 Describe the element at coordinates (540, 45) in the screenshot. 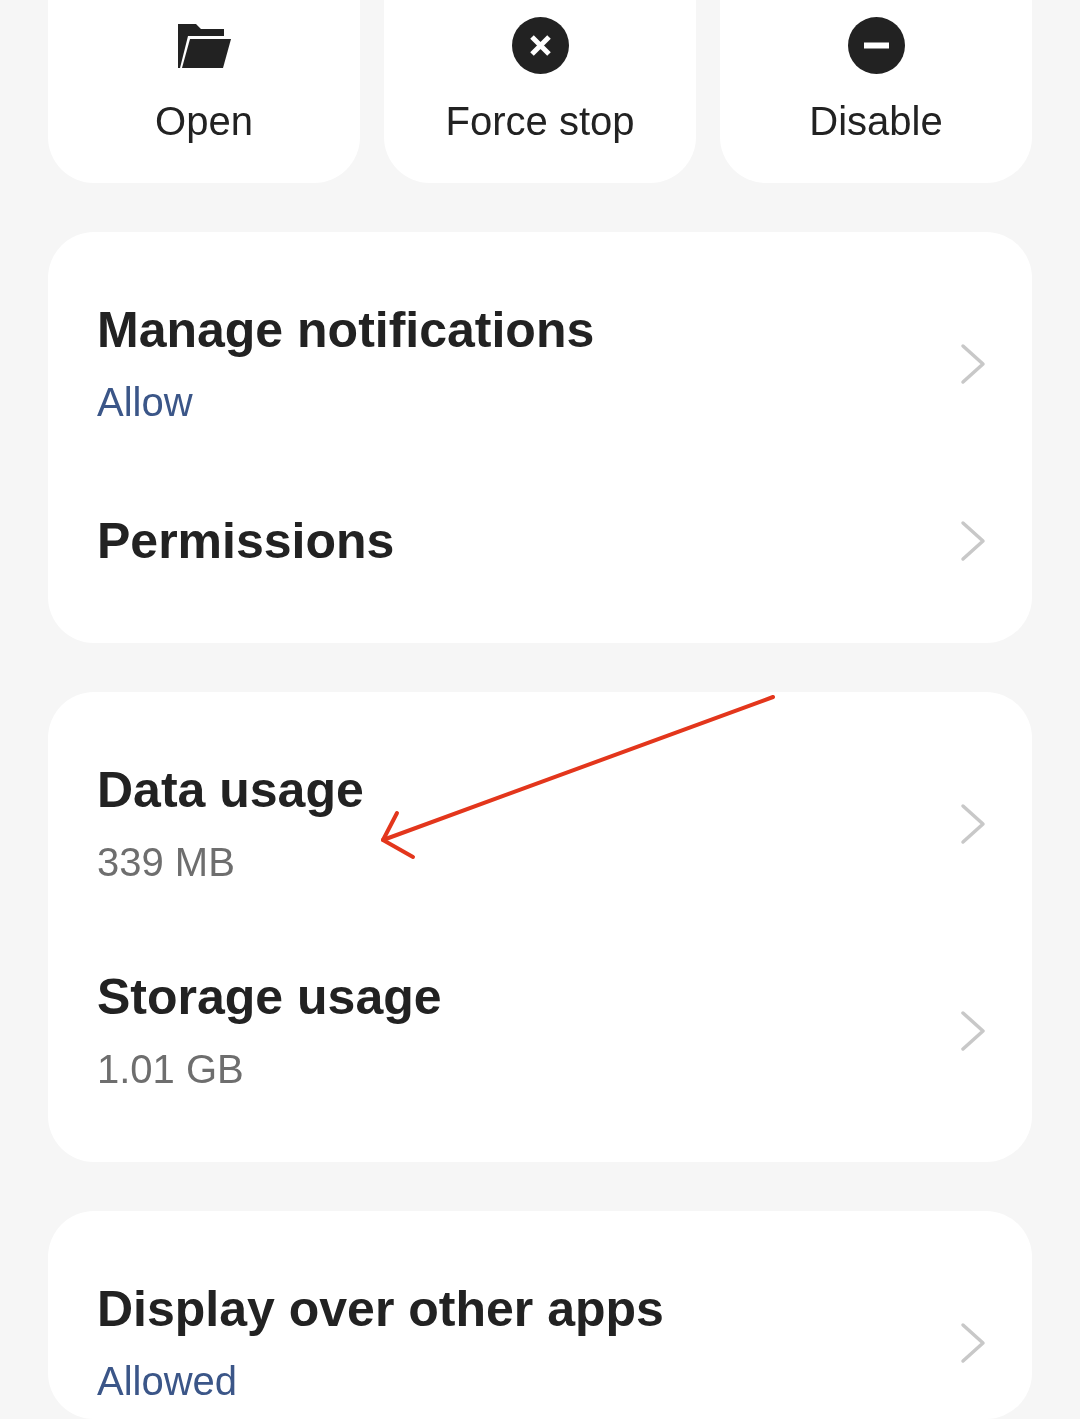

I see `close-circle-icon` at that location.